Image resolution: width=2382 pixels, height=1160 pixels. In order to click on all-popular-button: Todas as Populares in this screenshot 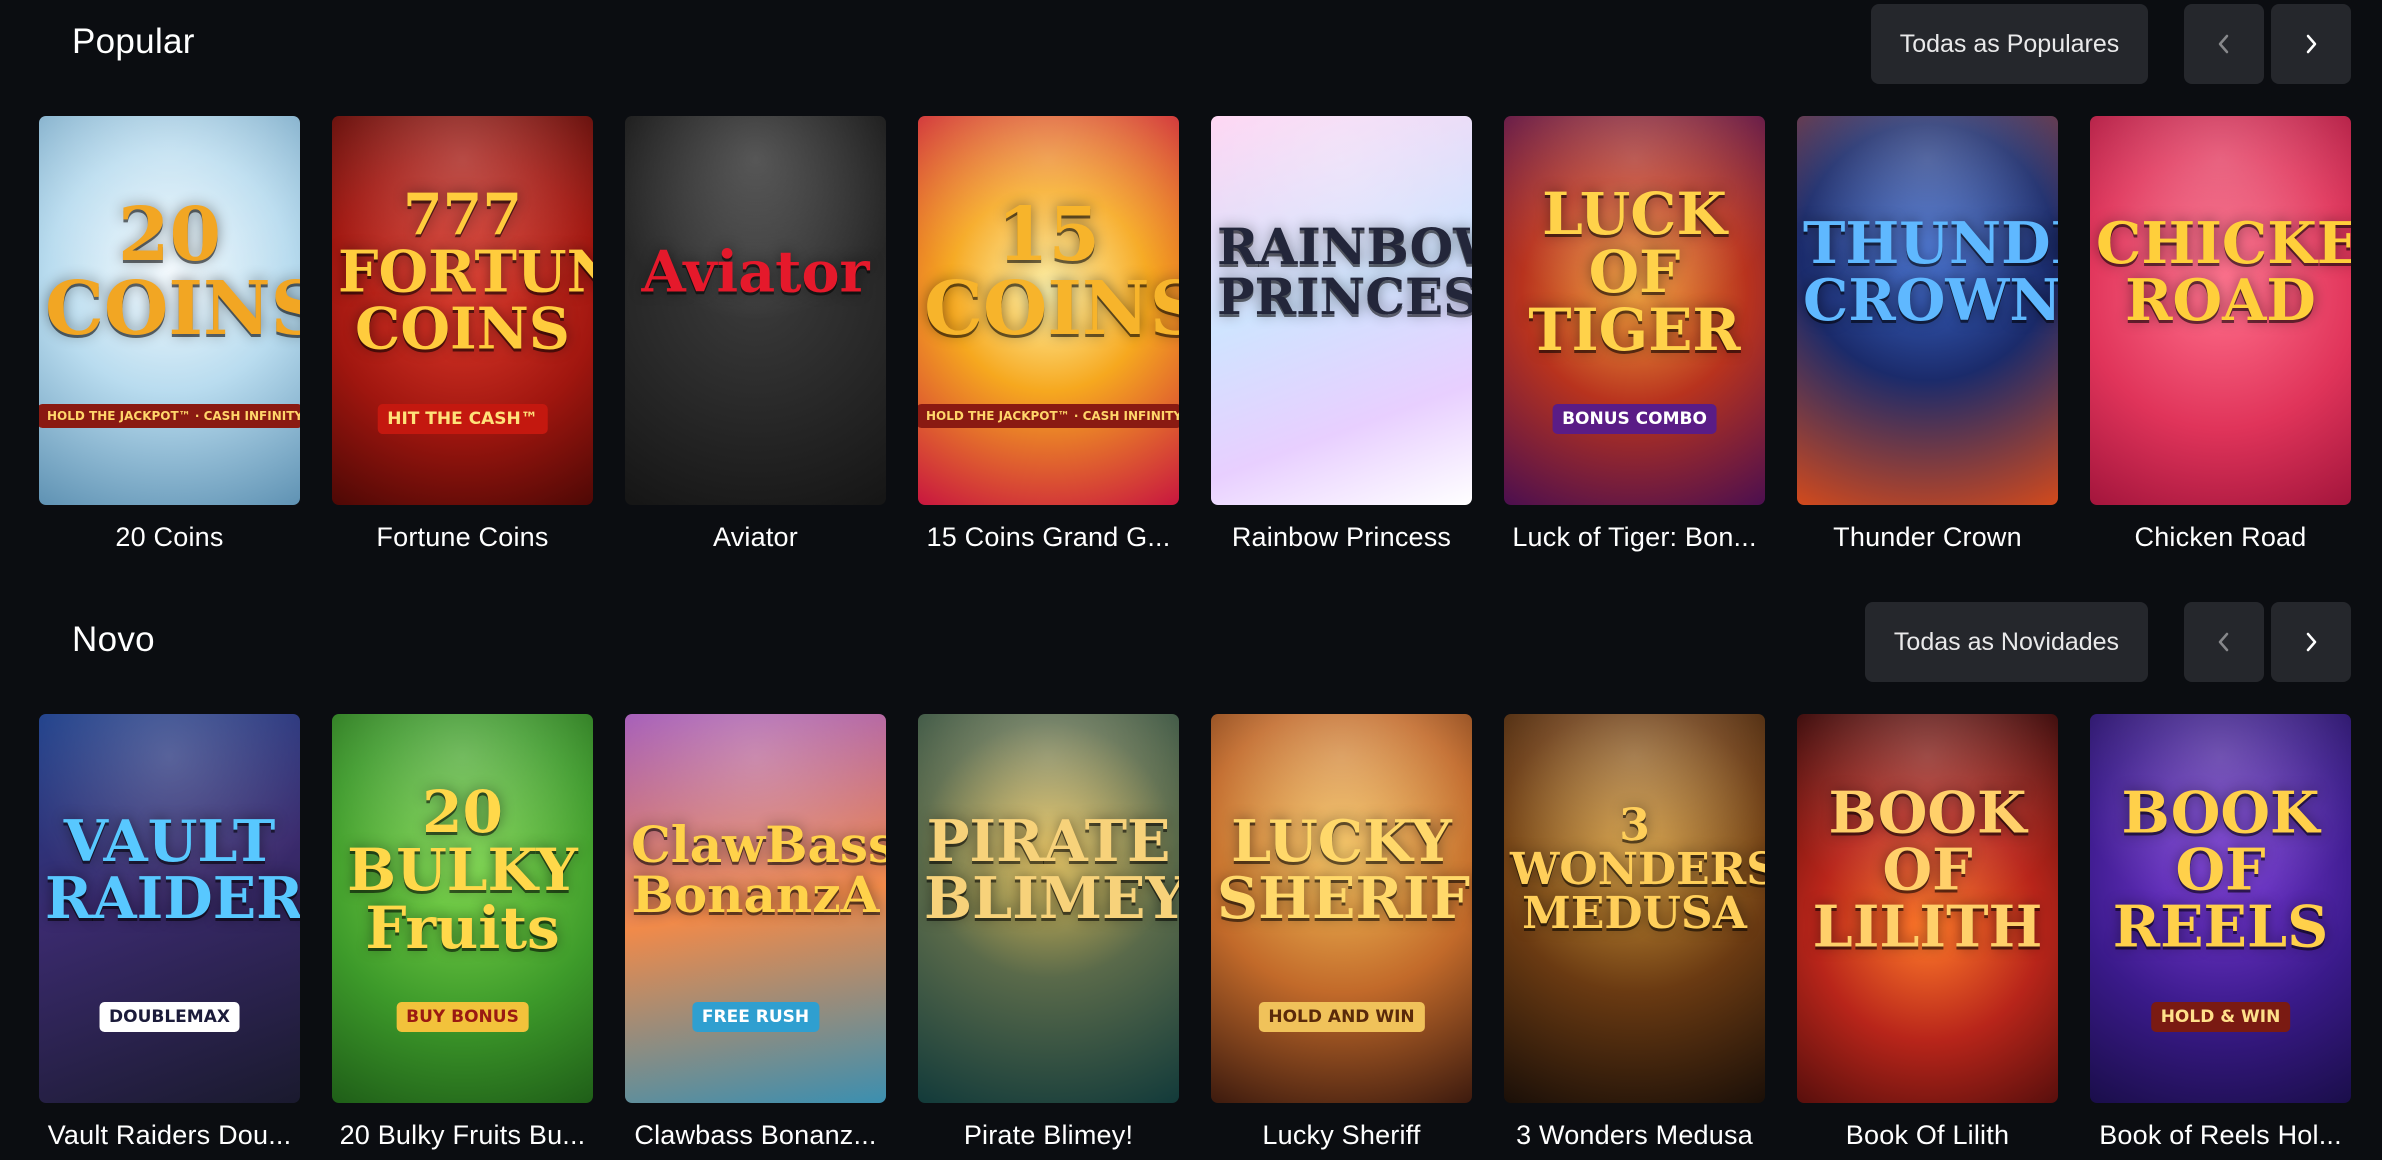, I will do `click(2009, 44)`.